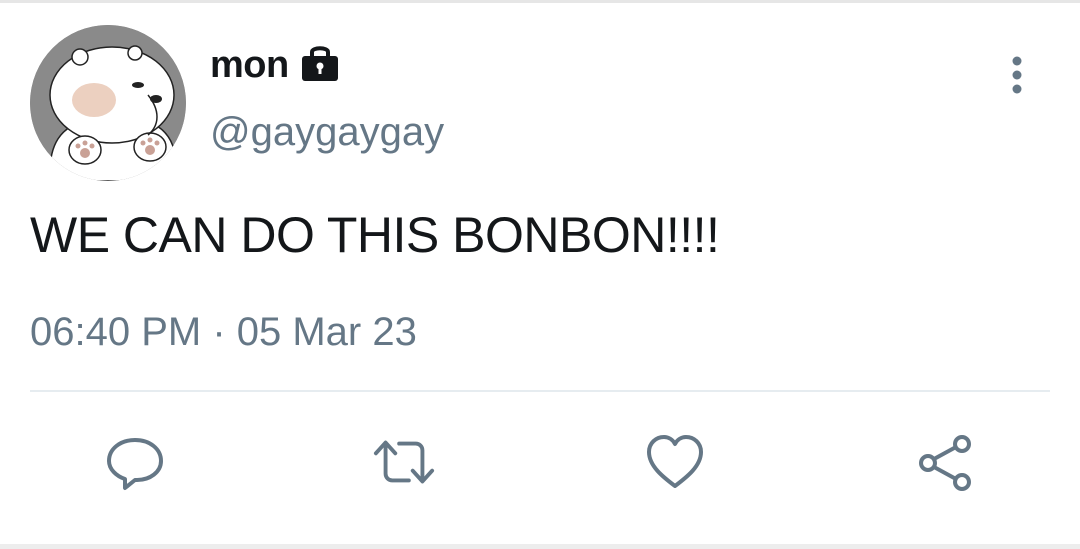 Image resolution: width=1080 pixels, height=549 pixels. I want to click on lock-icon, so click(320, 62).